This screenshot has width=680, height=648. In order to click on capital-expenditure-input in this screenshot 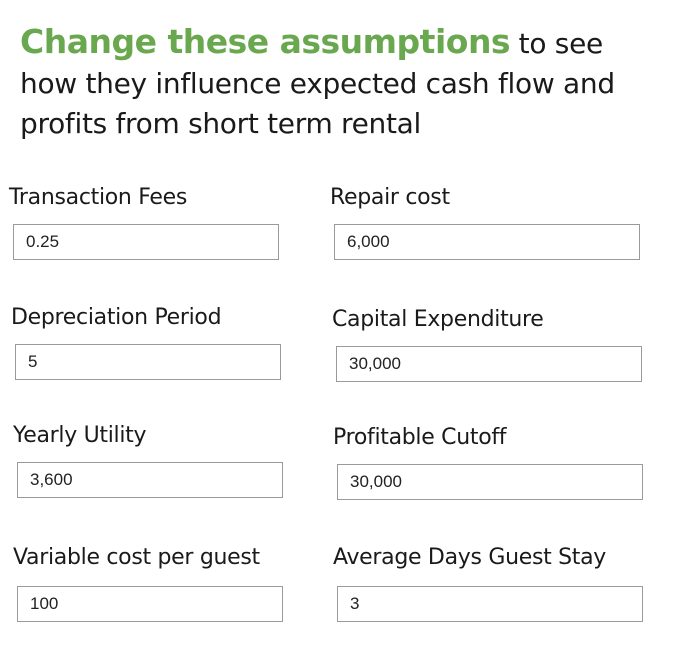, I will do `click(489, 364)`.